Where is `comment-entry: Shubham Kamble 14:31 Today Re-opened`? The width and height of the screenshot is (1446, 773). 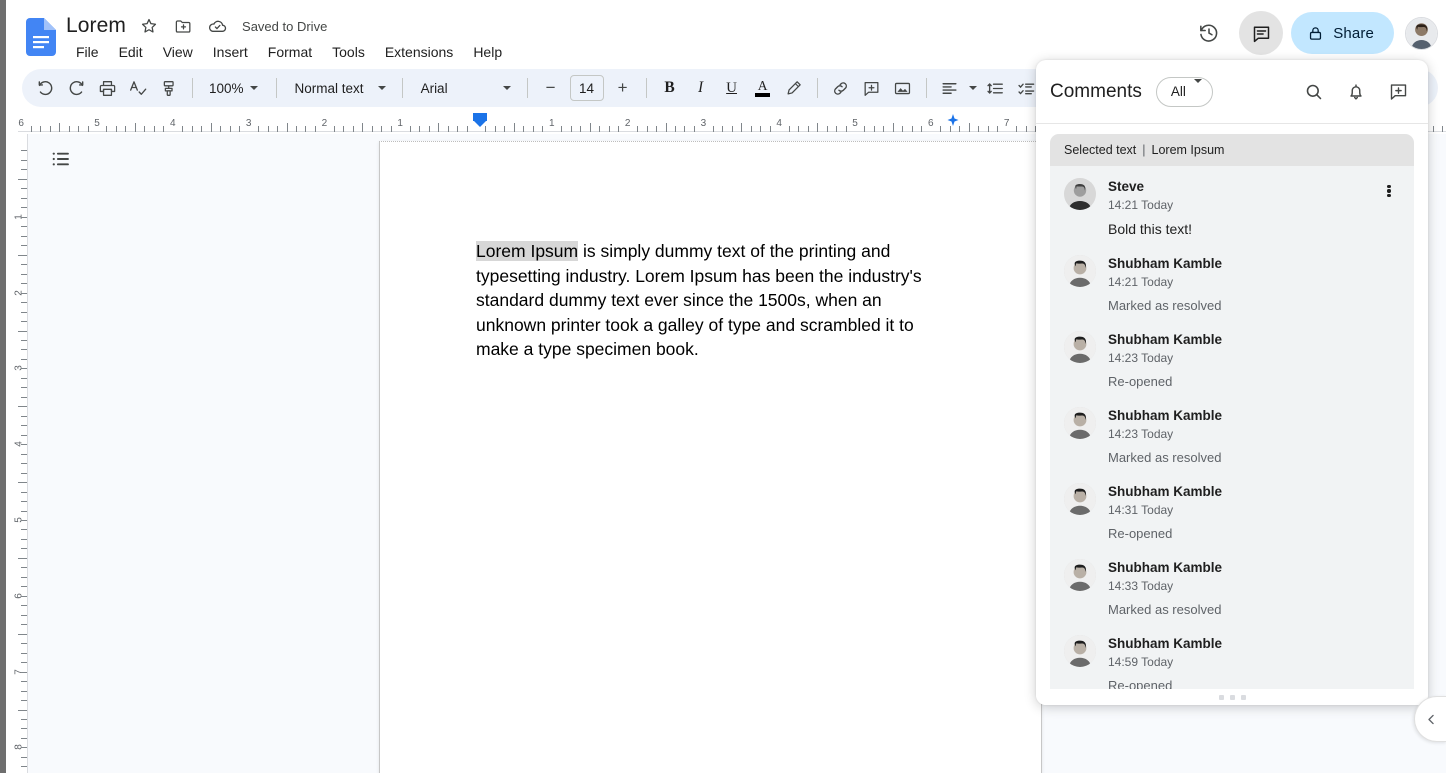
comment-entry: Shubham Kamble 14:31 Today Re-opened is located at coordinates (1234, 513).